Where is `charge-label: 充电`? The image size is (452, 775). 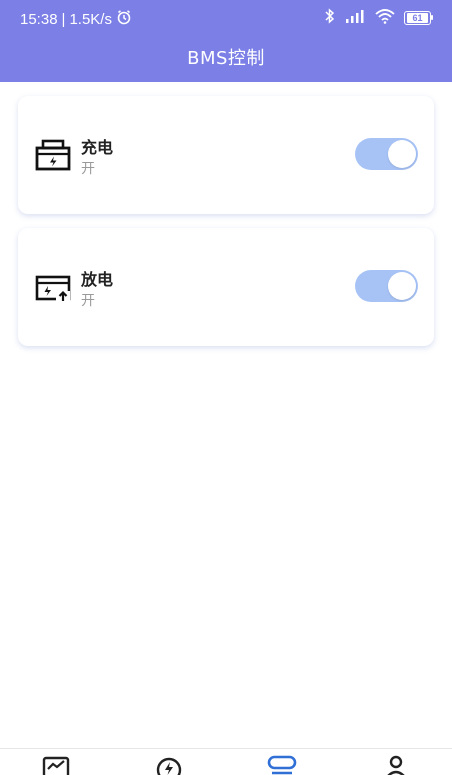 charge-label: 充电 is located at coordinates (97, 147).